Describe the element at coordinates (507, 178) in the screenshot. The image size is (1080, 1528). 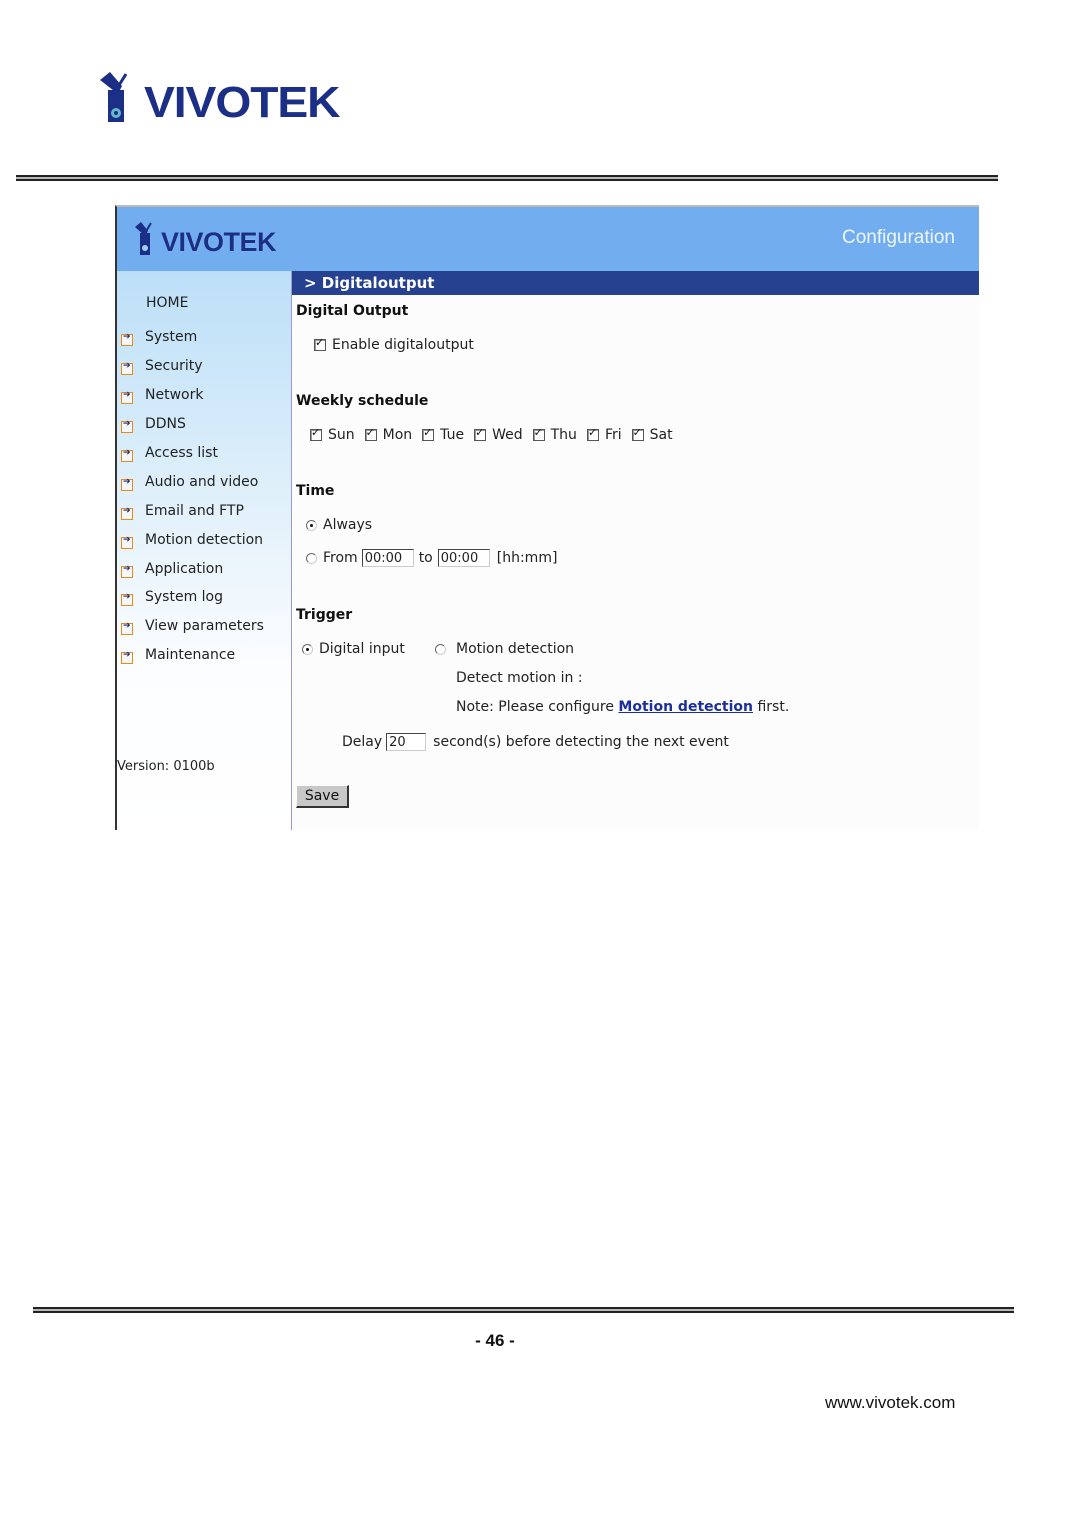
I see `header-double-rule` at that location.